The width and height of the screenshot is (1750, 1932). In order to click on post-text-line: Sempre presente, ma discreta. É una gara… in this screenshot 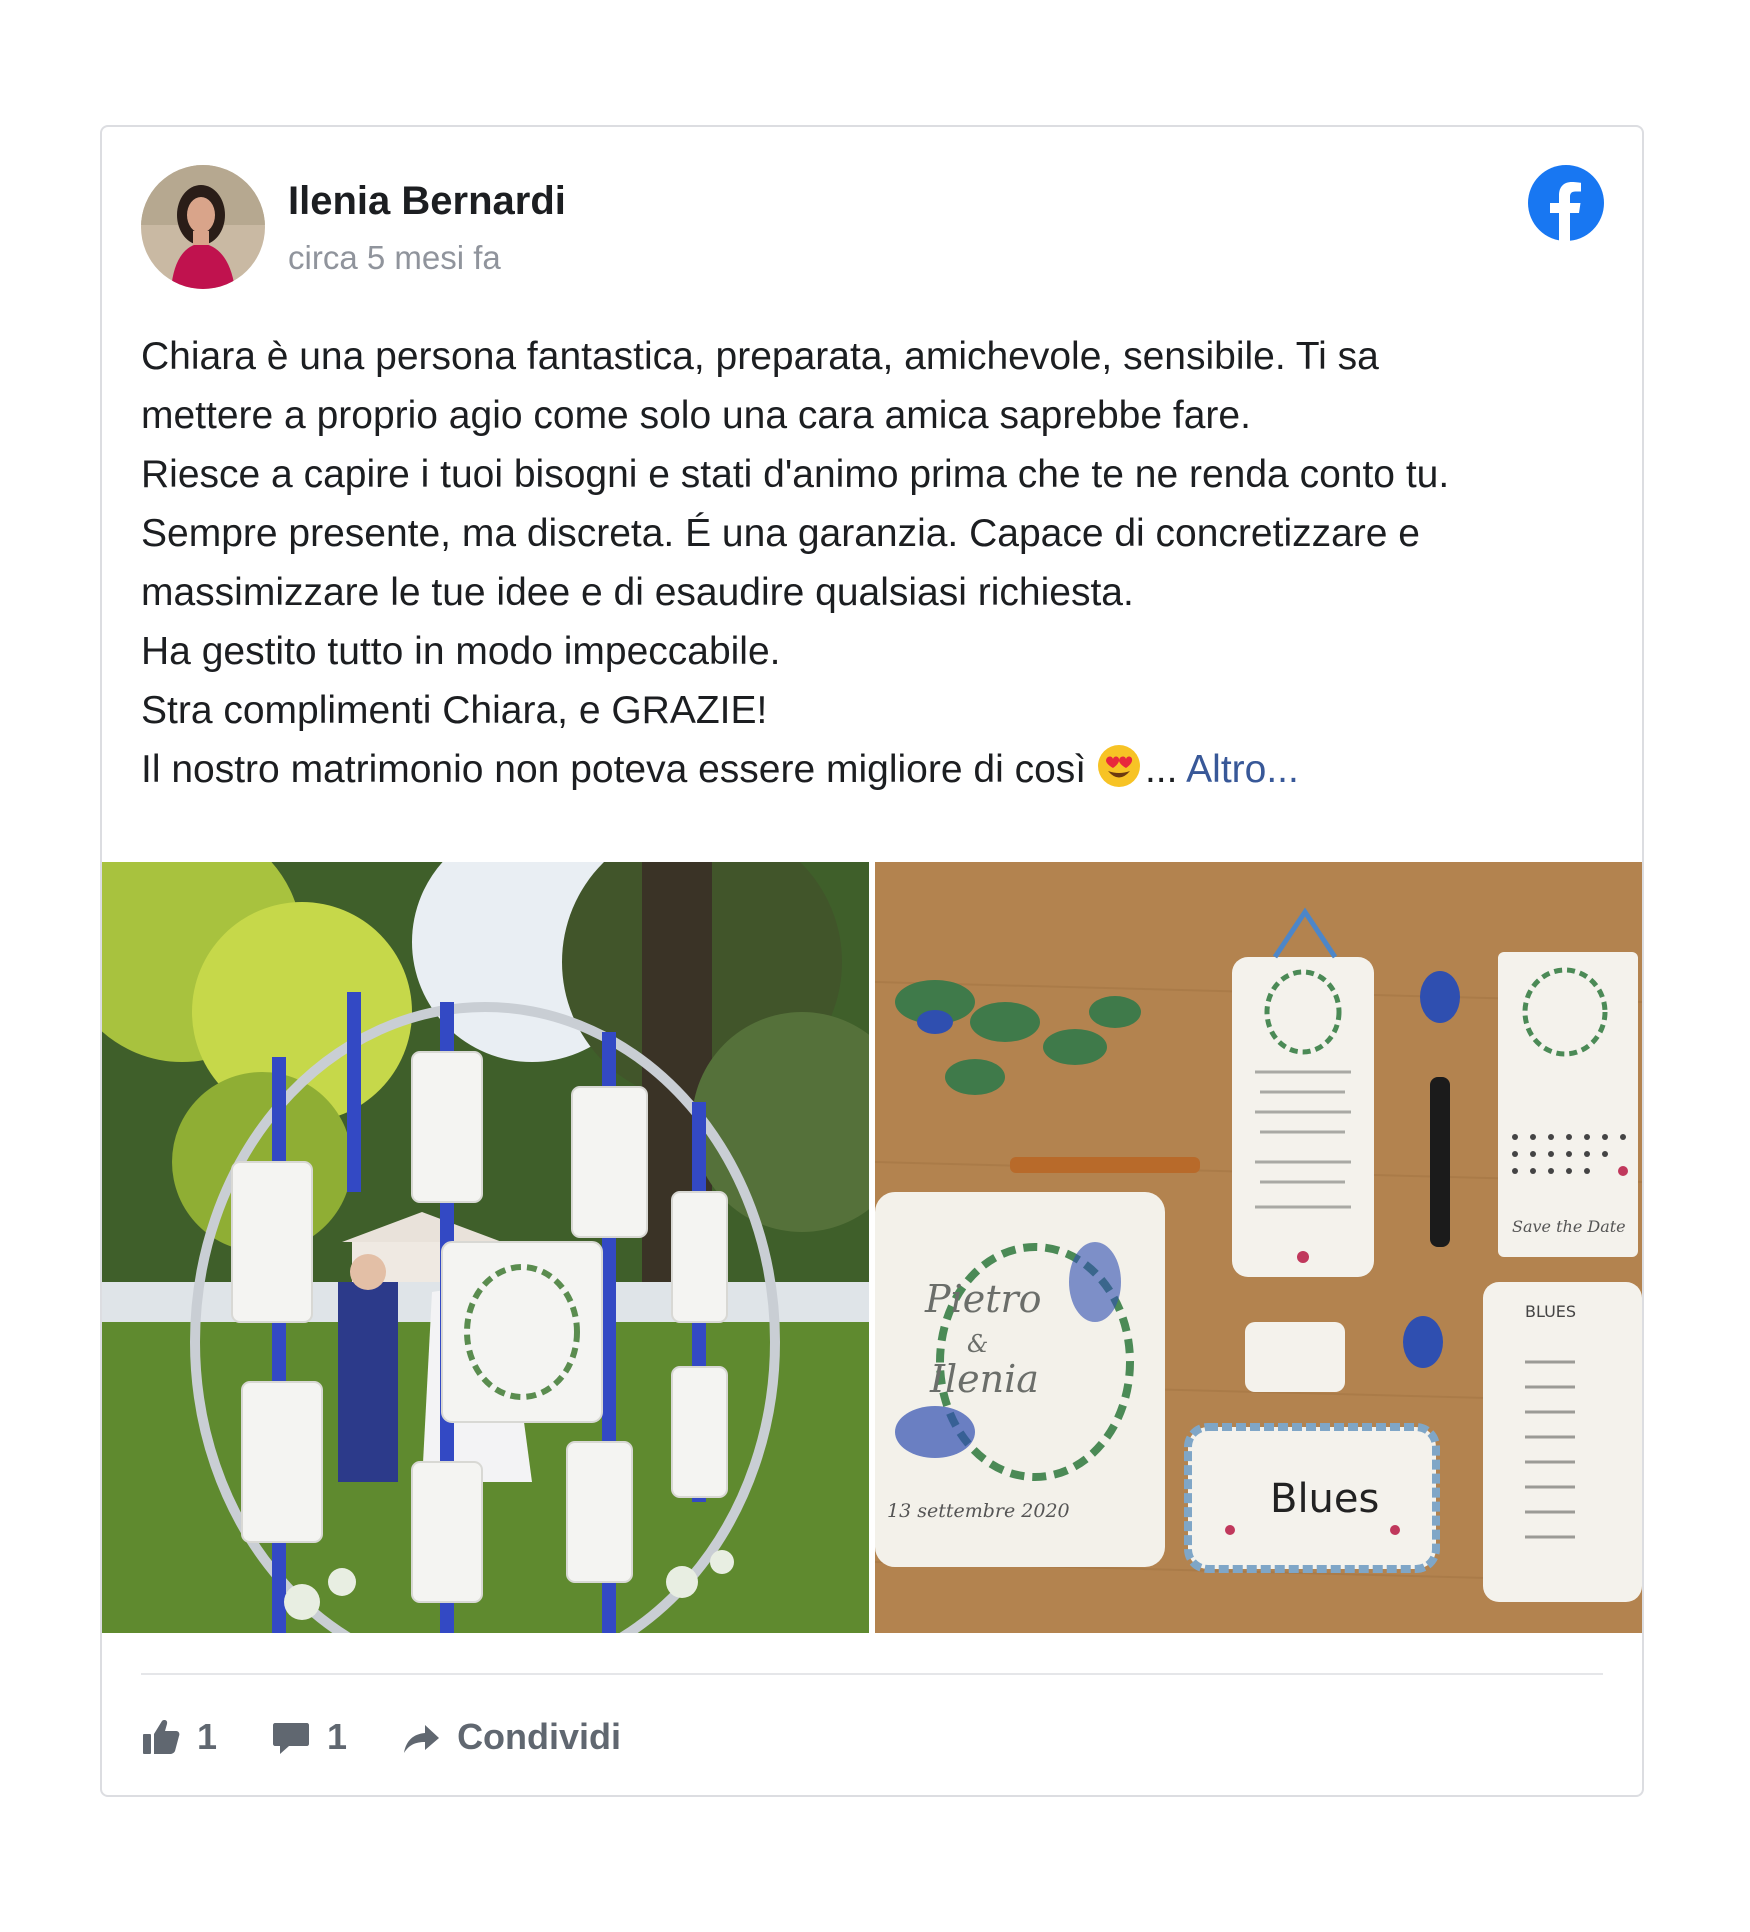, I will do `click(781, 533)`.